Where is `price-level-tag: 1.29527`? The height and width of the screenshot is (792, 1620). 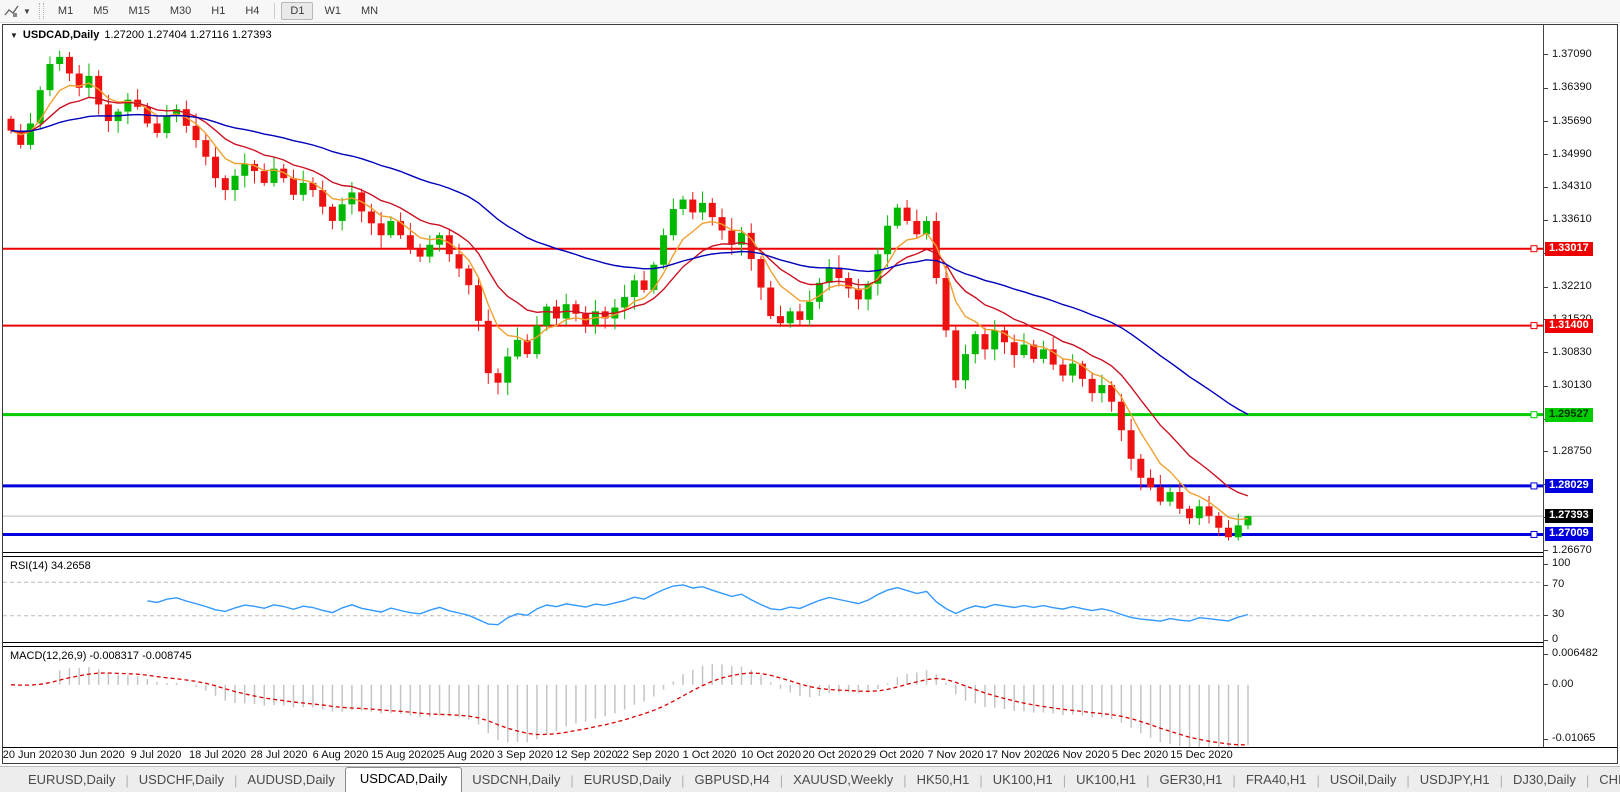 price-level-tag: 1.29527 is located at coordinates (1569, 414).